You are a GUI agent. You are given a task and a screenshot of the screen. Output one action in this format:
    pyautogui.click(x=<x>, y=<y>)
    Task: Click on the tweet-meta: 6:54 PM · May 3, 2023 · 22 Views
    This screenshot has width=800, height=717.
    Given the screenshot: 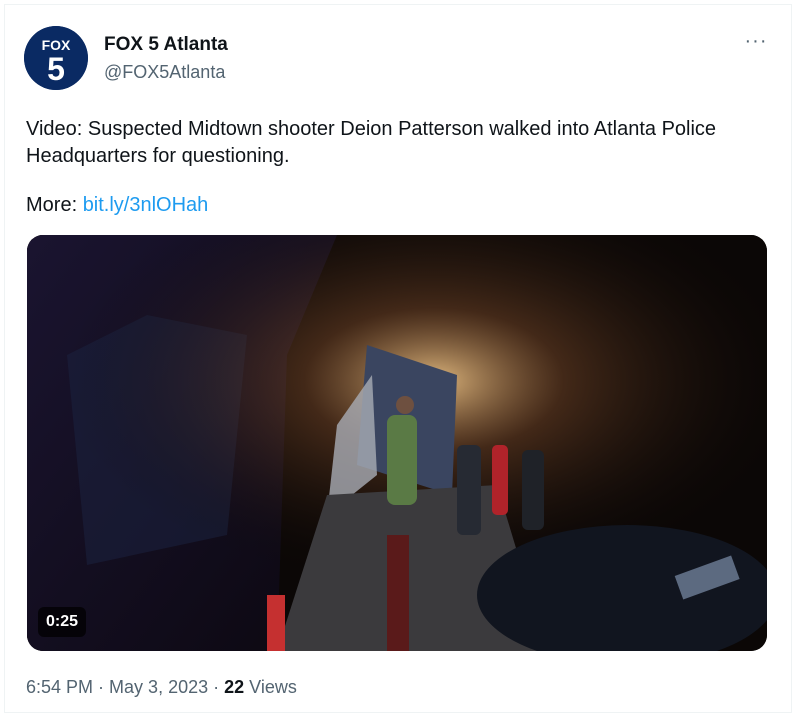 What is the action you would take?
    pyautogui.click(x=161, y=687)
    